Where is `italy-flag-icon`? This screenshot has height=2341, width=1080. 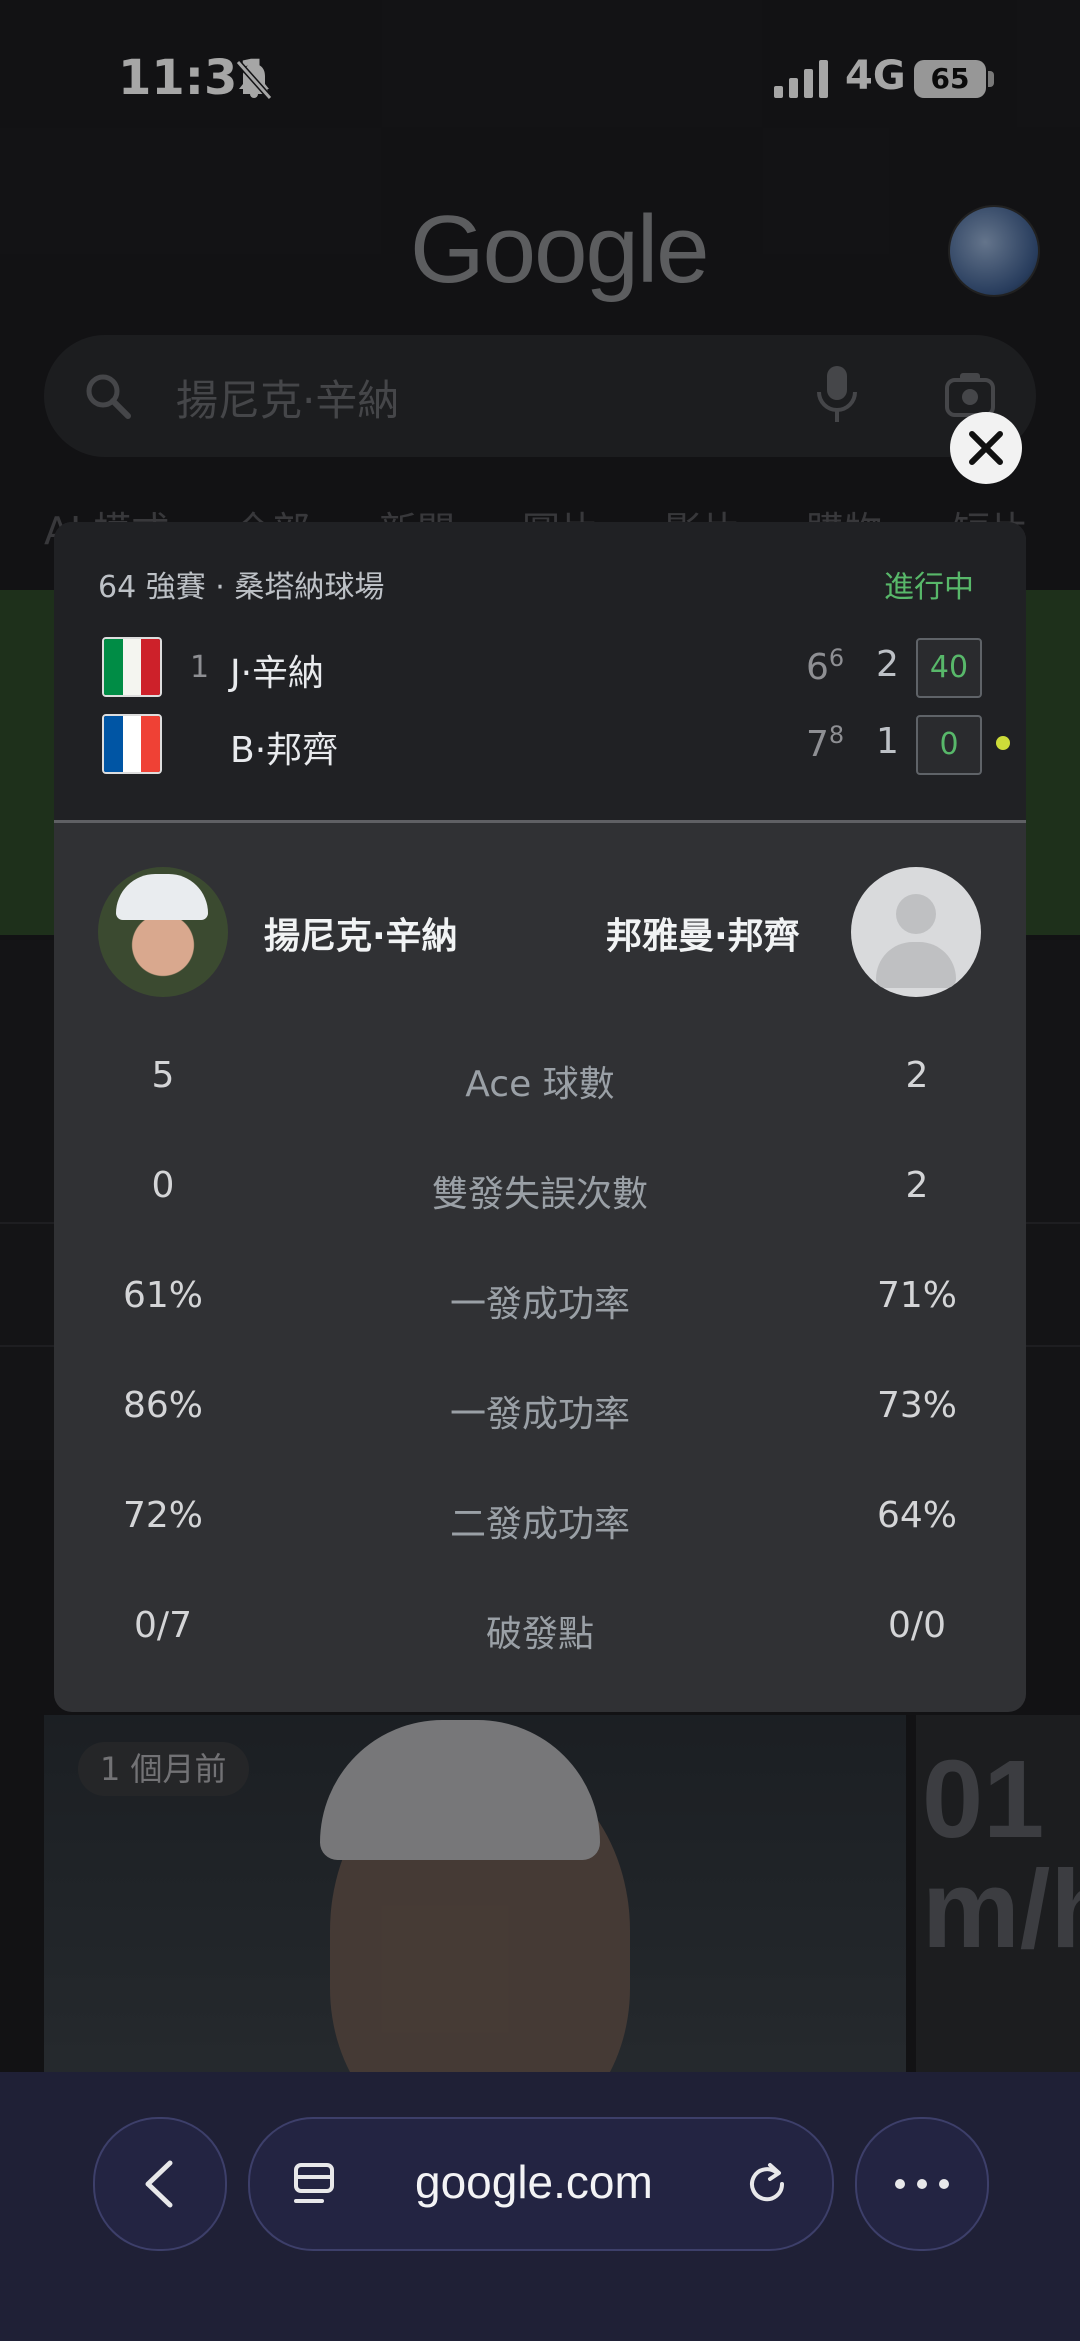 italy-flag-icon is located at coordinates (132, 667).